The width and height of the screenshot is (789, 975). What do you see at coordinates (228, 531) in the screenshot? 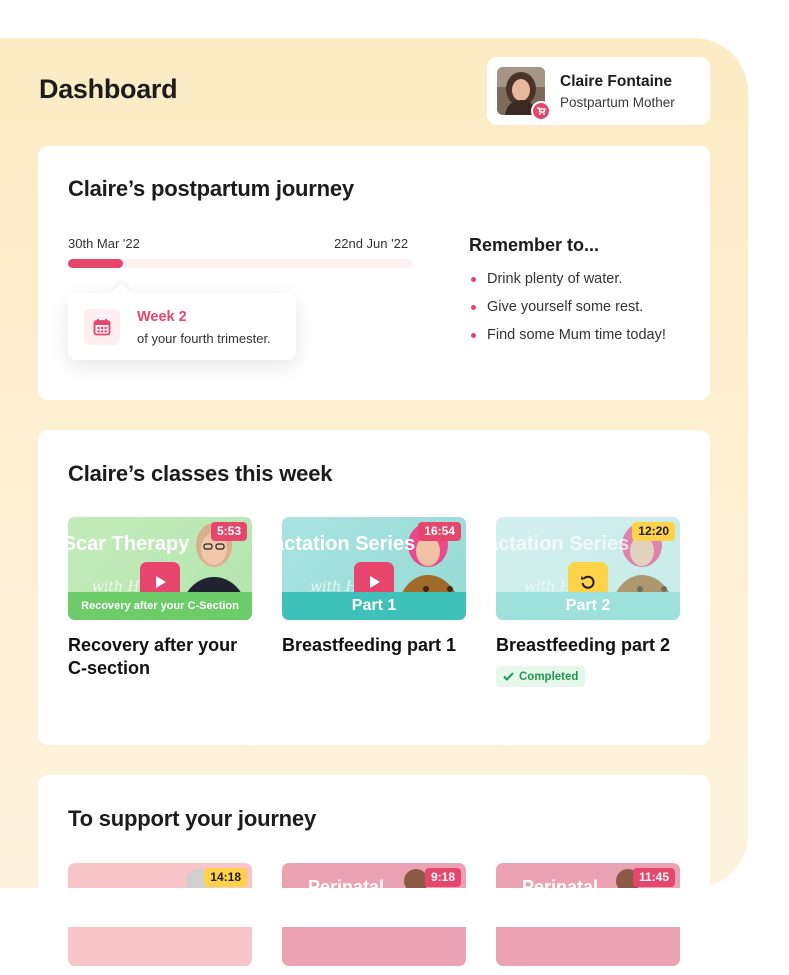
I see `video-duration: 5:53` at bounding box center [228, 531].